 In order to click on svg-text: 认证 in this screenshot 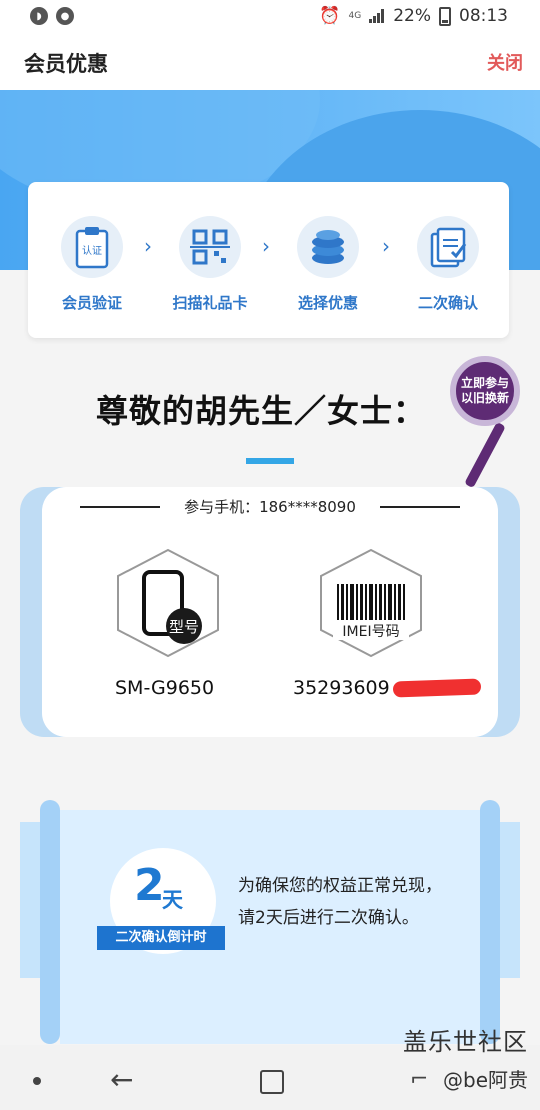, I will do `click(92, 250)`.